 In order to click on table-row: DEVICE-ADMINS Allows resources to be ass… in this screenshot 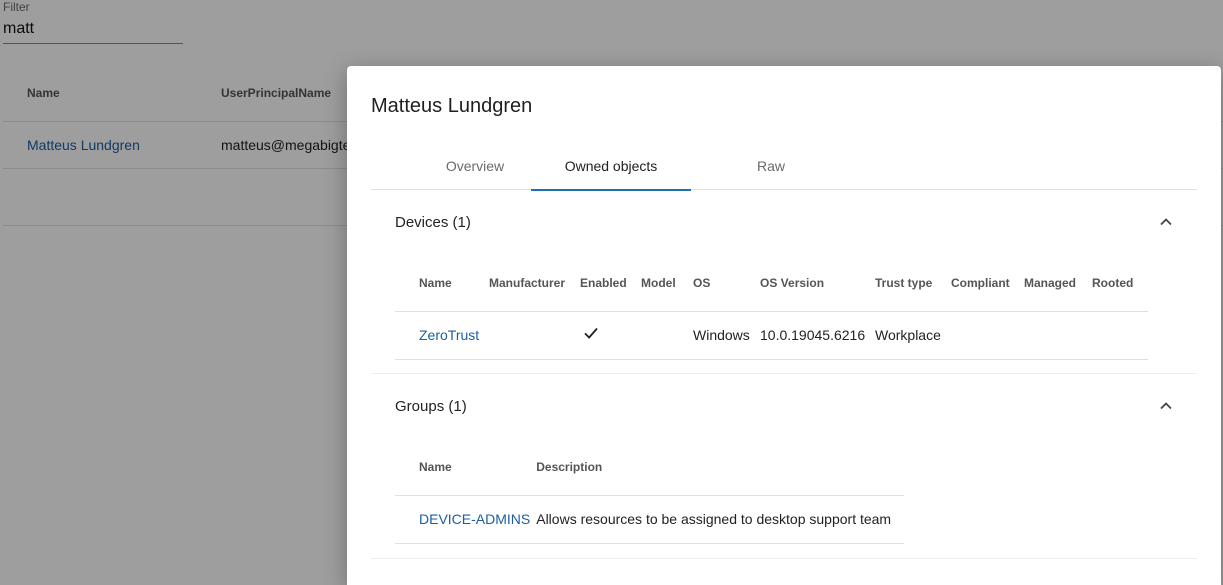, I will do `click(650, 519)`.